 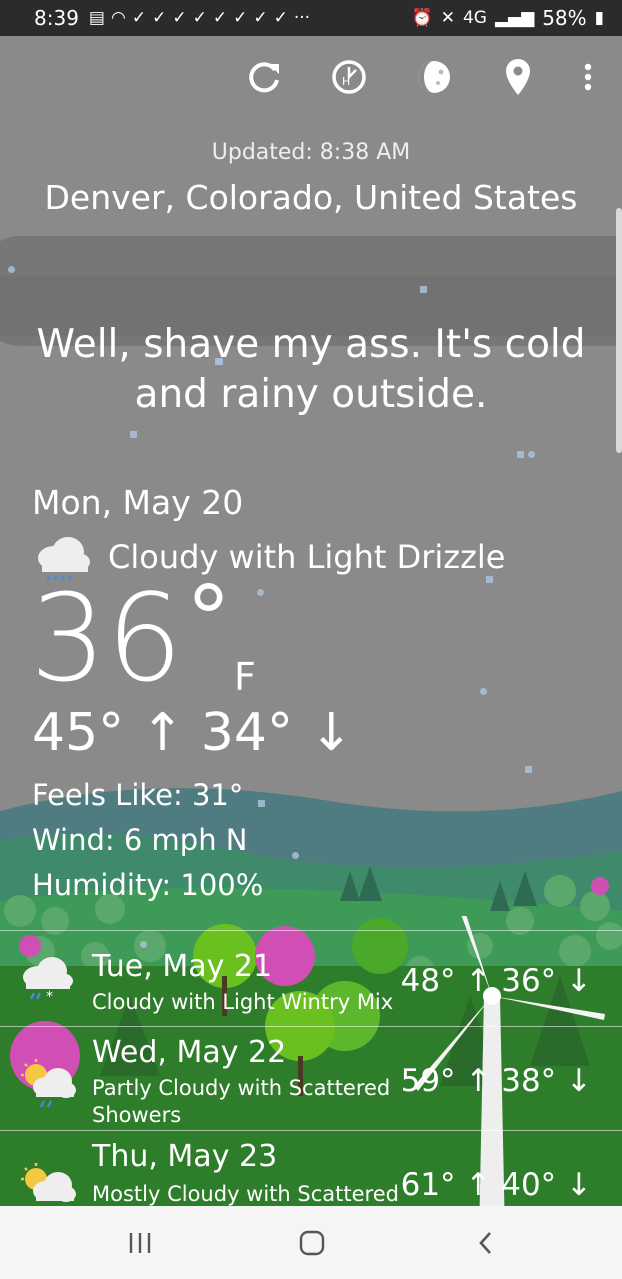 I want to click on current-date: Mon, May 20, so click(x=138, y=502).